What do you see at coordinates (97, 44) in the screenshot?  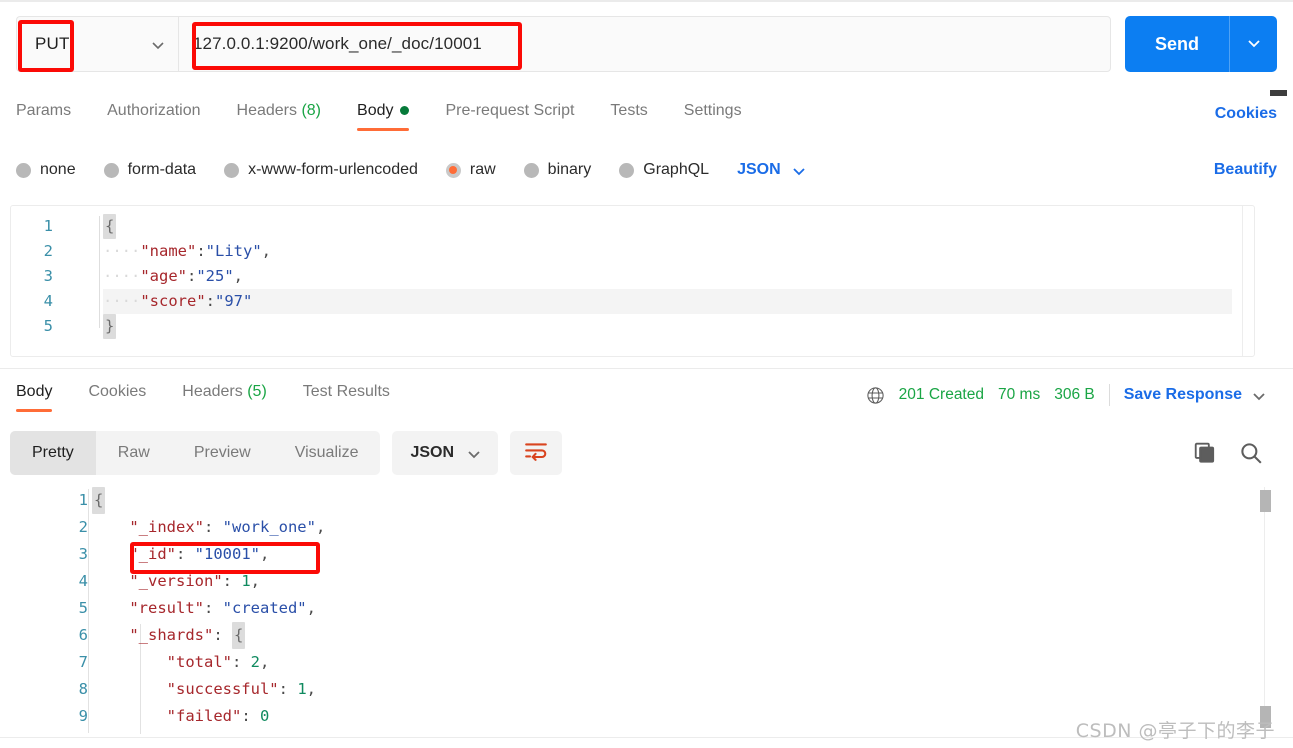 I see `http-method-selector: PUT` at bounding box center [97, 44].